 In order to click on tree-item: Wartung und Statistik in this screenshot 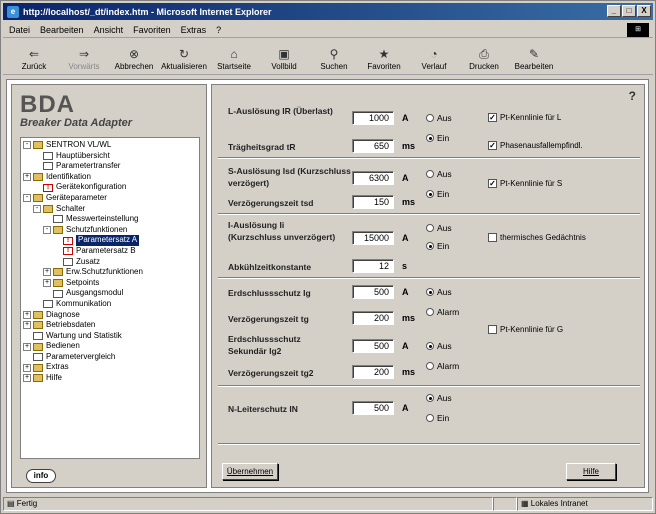, I will do `click(111, 336)`.